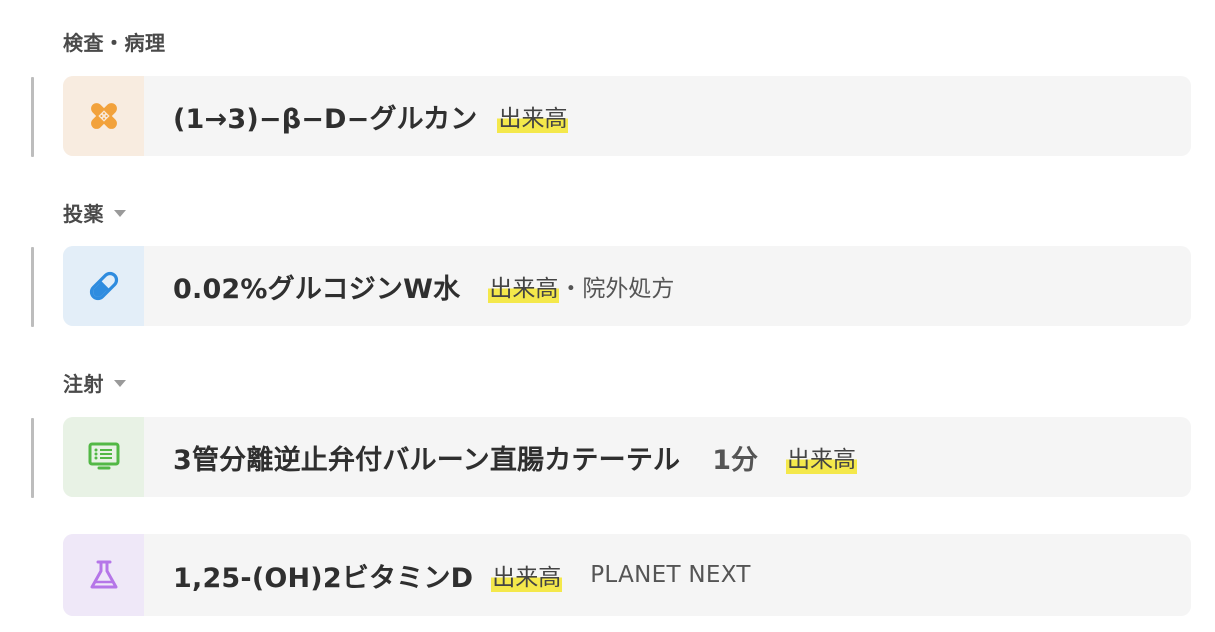 This screenshot has width=1215, height=632. I want to click on section-title-medication: 投薬, so click(94, 212).